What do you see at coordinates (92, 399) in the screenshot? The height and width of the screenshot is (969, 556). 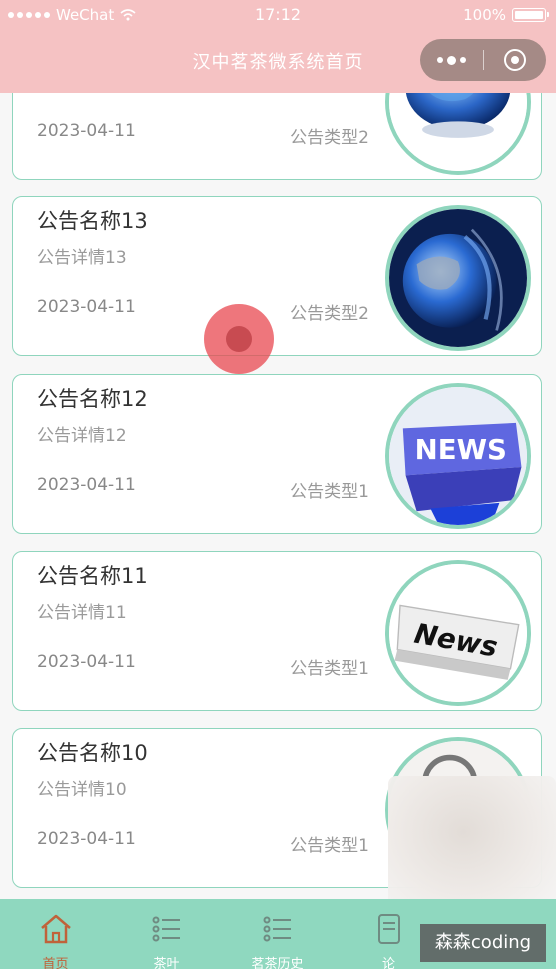 I see `notice-name: 公告名称12` at bounding box center [92, 399].